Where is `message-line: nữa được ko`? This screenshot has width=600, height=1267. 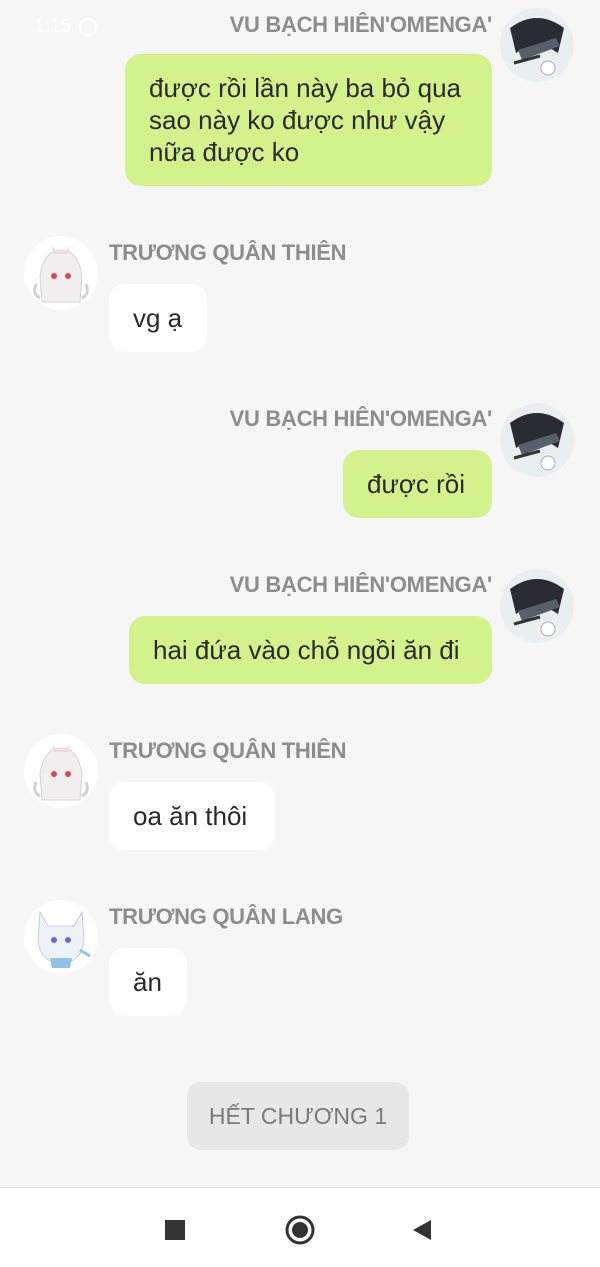 message-line: nữa được ko is located at coordinates (224, 152).